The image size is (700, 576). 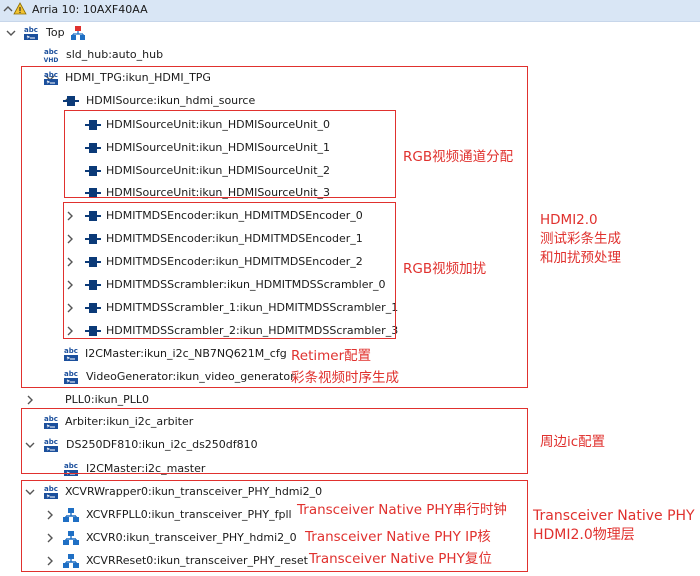 What do you see at coordinates (230, 154) in the screenshot?
I see `box-source-units` at bounding box center [230, 154].